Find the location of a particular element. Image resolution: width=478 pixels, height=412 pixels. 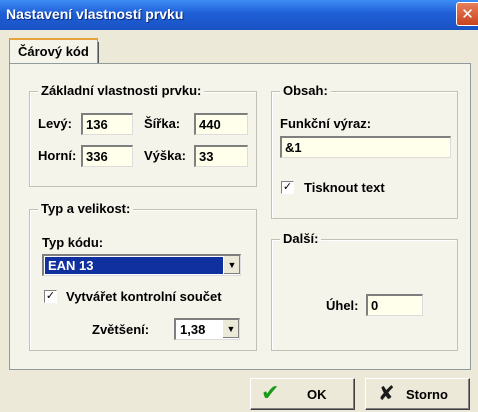

expression-input: &1 is located at coordinates (365, 147).